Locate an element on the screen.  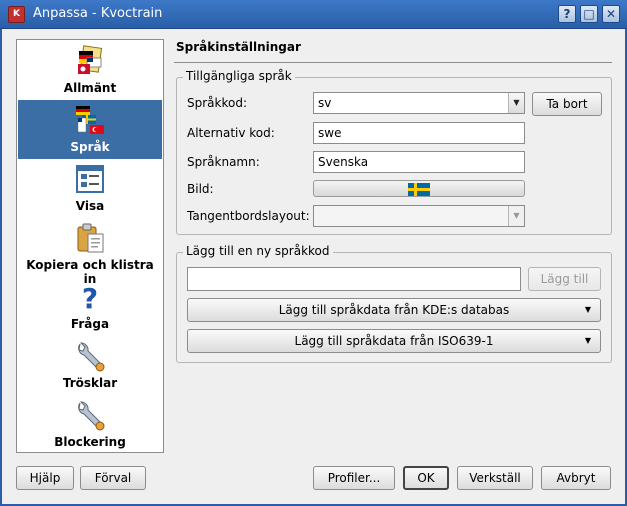
defaults-button: Förval is located at coordinates (113, 478).